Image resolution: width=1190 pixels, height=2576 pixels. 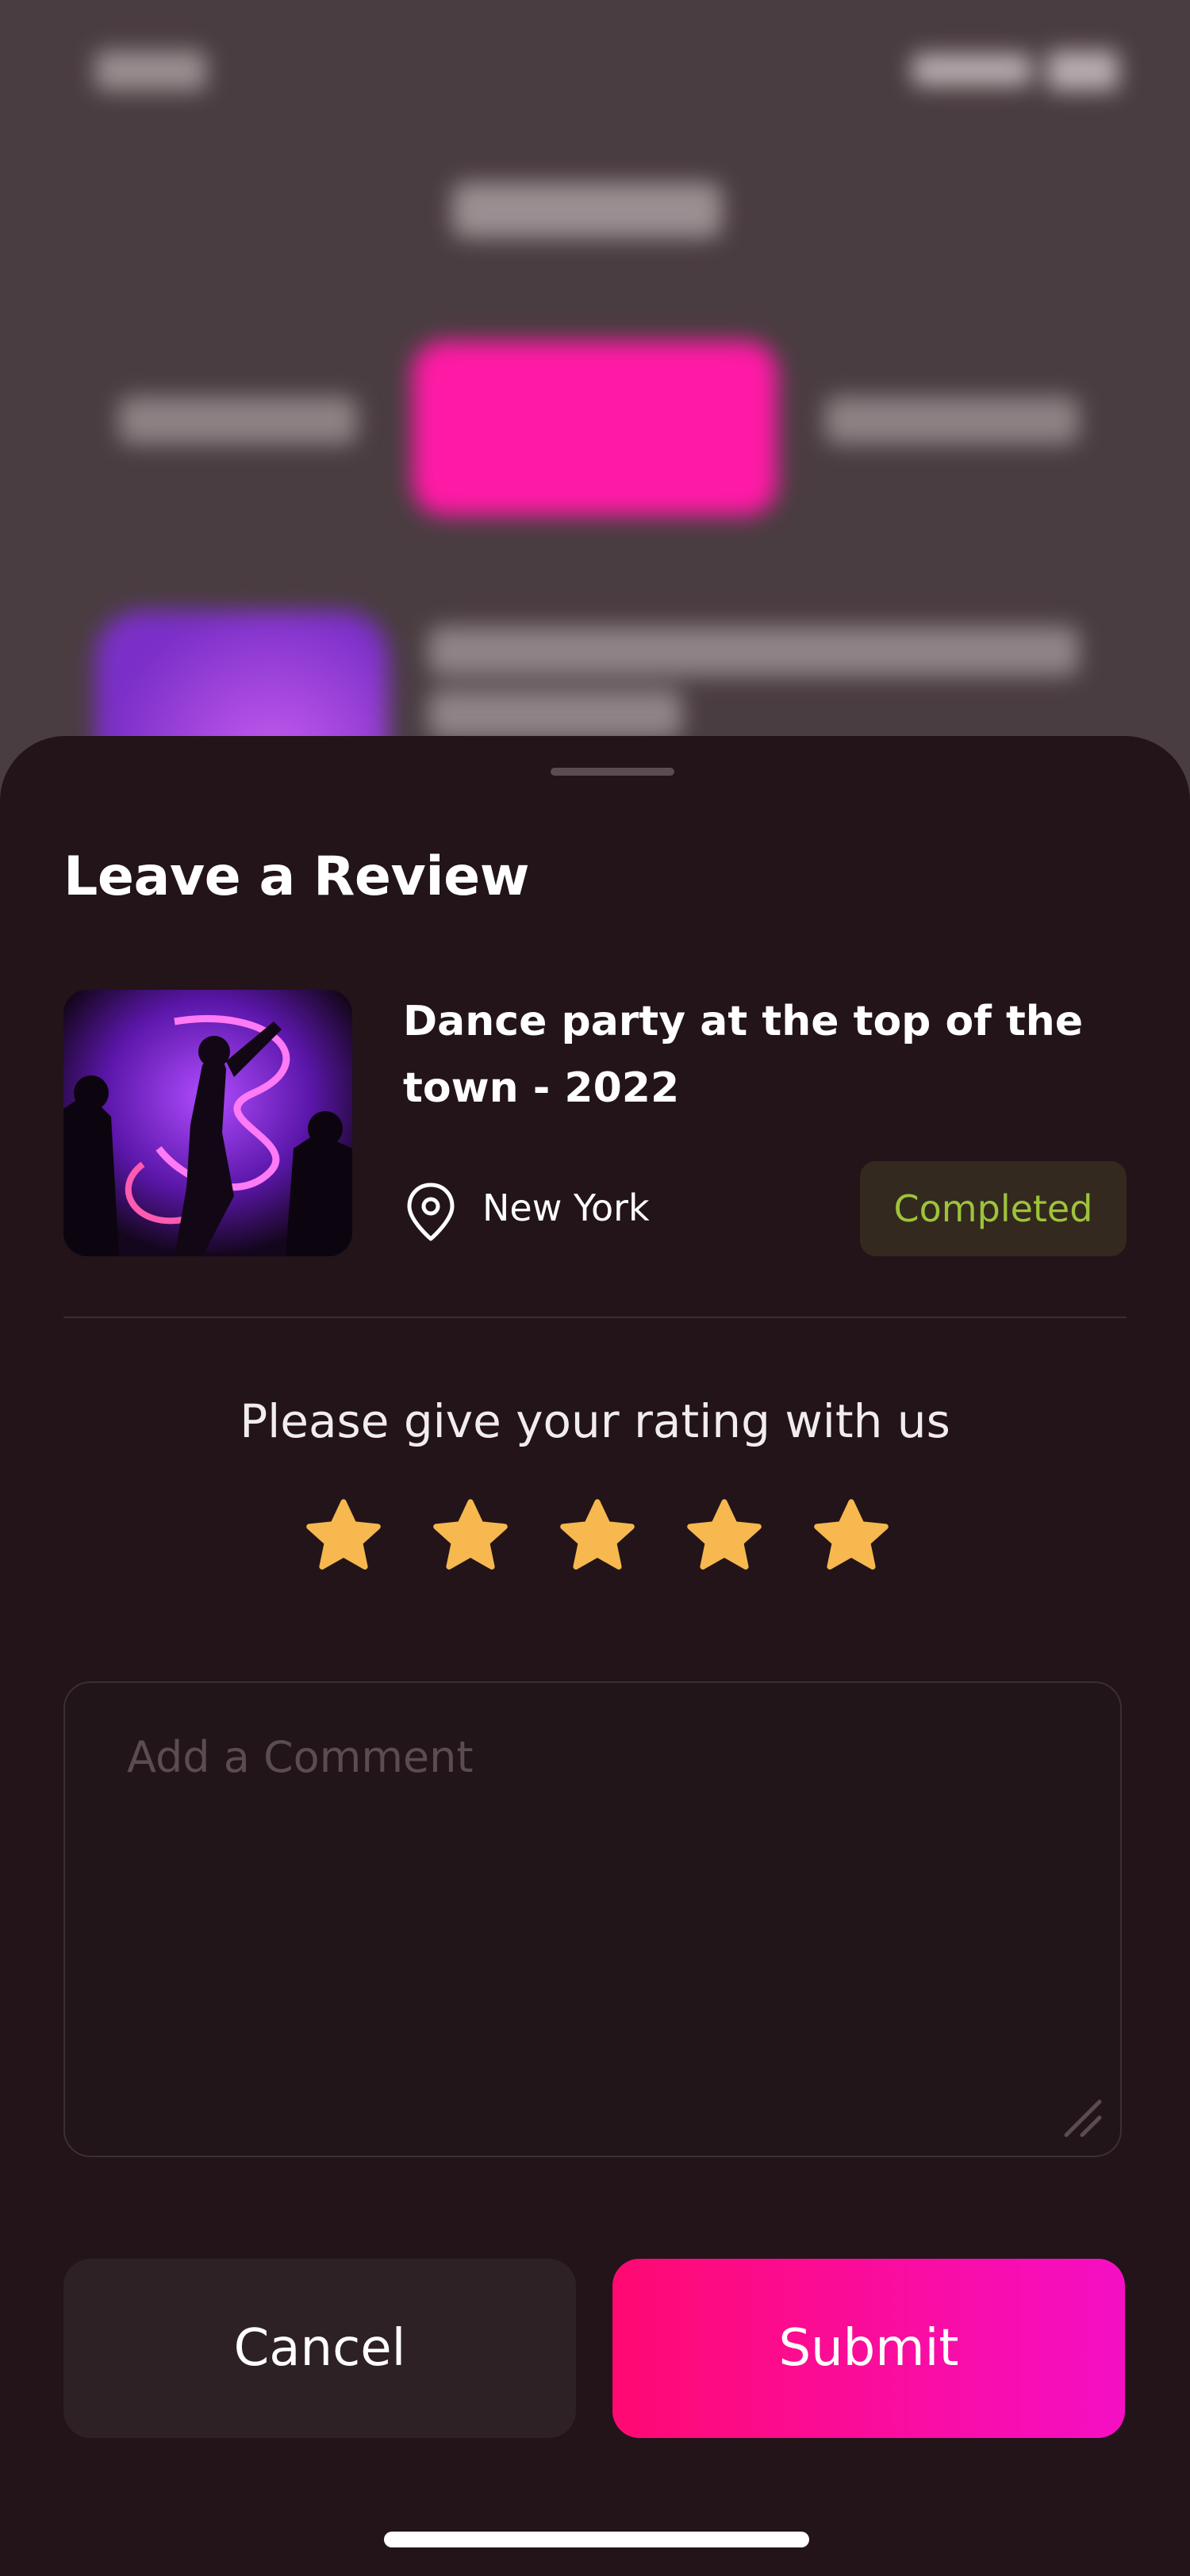 What do you see at coordinates (587, 210) in the screenshot?
I see `background-title` at bounding box center [587, 210].